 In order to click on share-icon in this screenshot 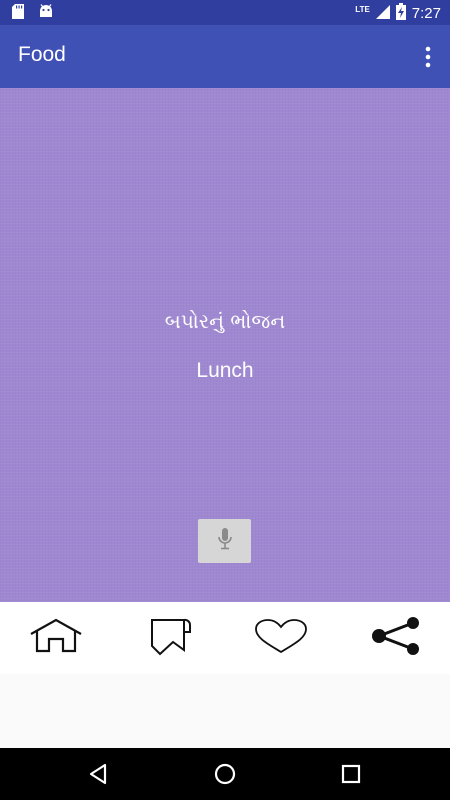, I will do `click(395, 638)`.